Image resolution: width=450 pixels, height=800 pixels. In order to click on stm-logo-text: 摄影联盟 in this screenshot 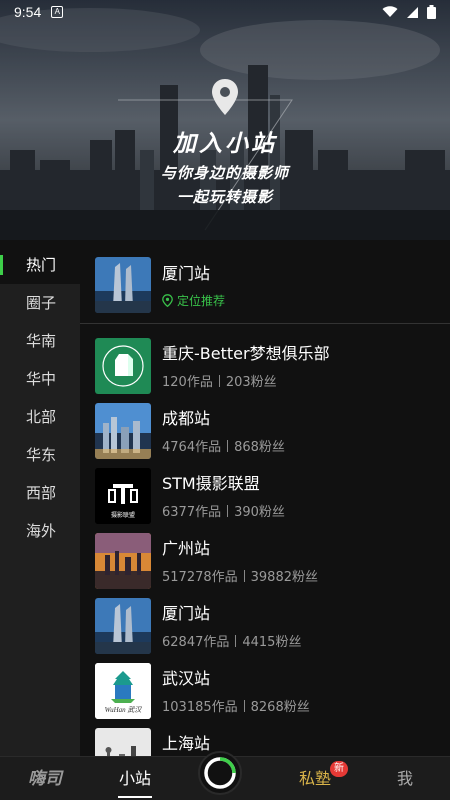, I will do `click(122, 515)`.